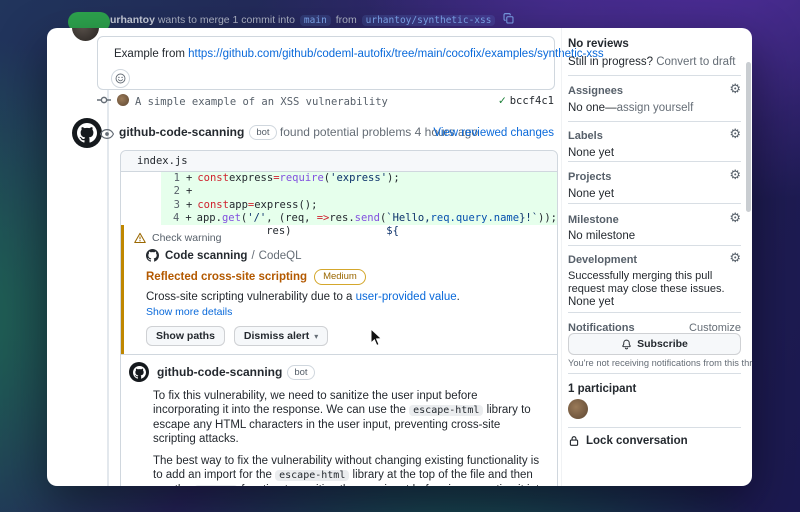  What do you see at coordinates (508, 18) in the screenshot?
I see `copy-icon` at bounding box center [508, 18].